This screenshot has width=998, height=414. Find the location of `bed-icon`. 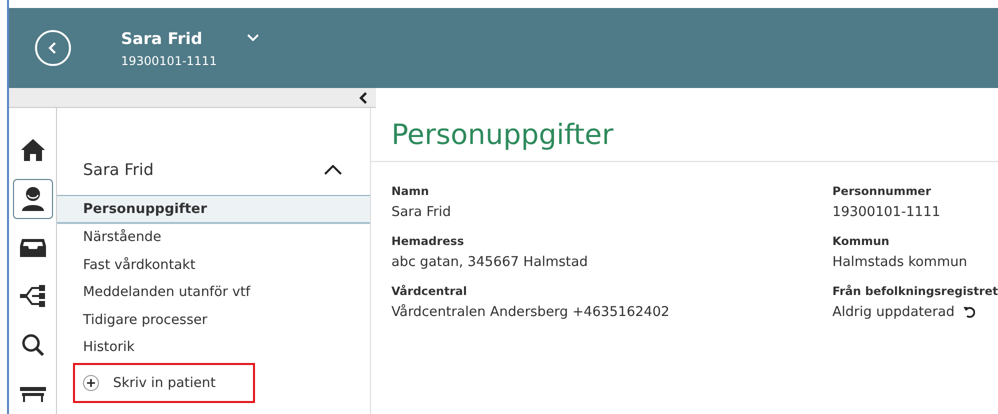

bed-icon is located at coordinates (32, 394).